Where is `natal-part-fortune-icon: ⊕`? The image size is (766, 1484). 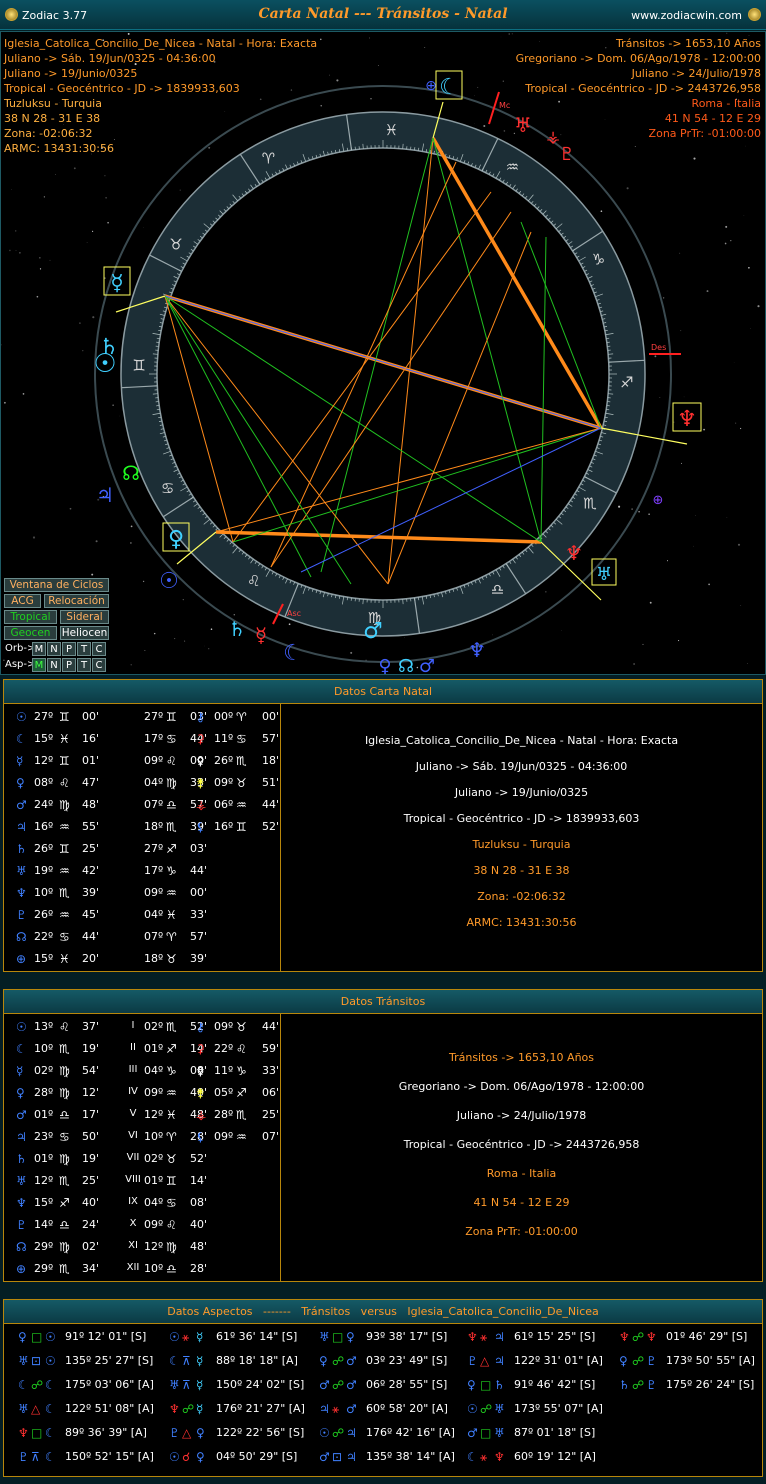 natal-part-fortune-icon: ⊕ is located at coordinates (658, 500).